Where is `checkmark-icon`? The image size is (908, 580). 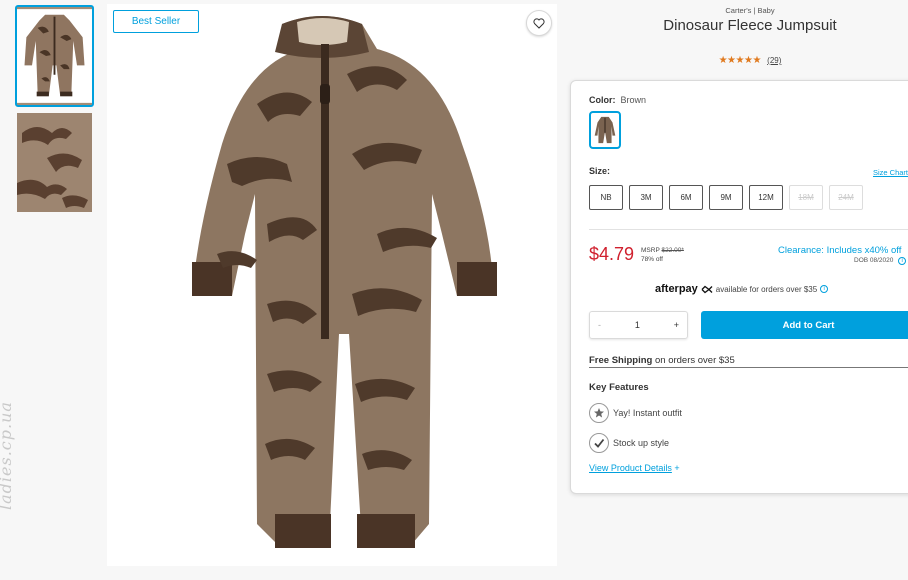
checkmark-icon is located at coordinates (599, 443).